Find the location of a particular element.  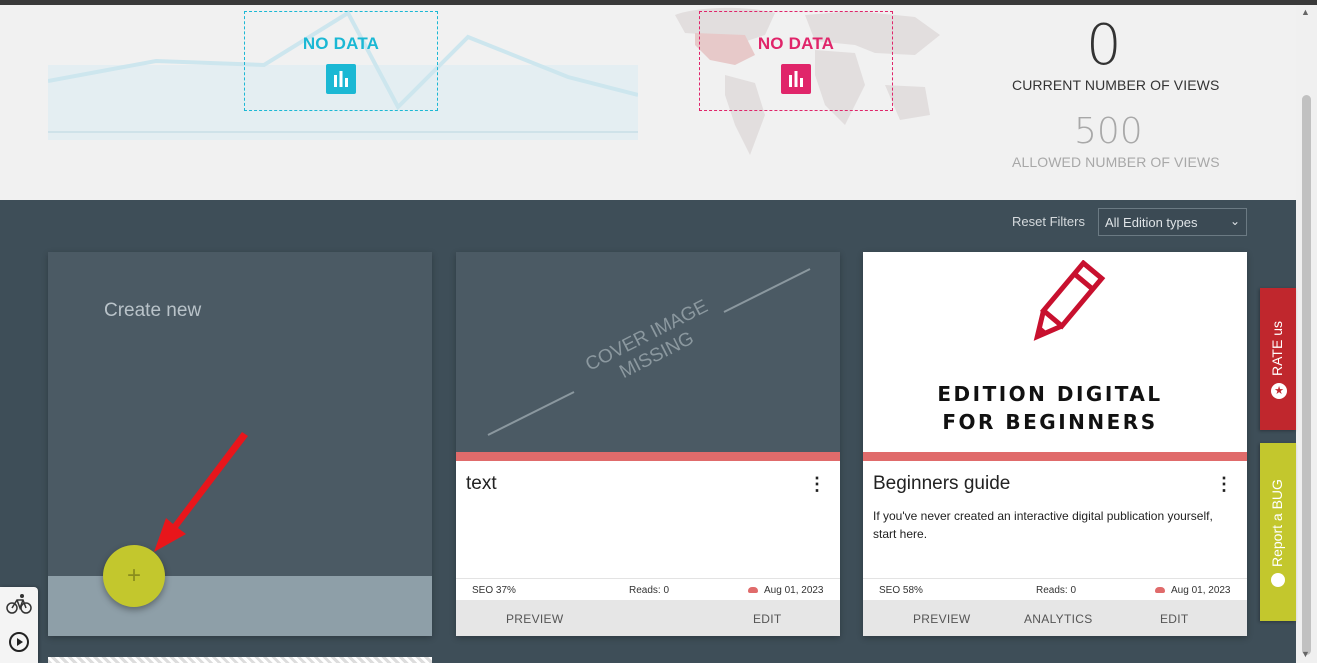

allowed-views-label: ALLOWED NUMBER OF VIEWS is located at coordinates (1116, 162).